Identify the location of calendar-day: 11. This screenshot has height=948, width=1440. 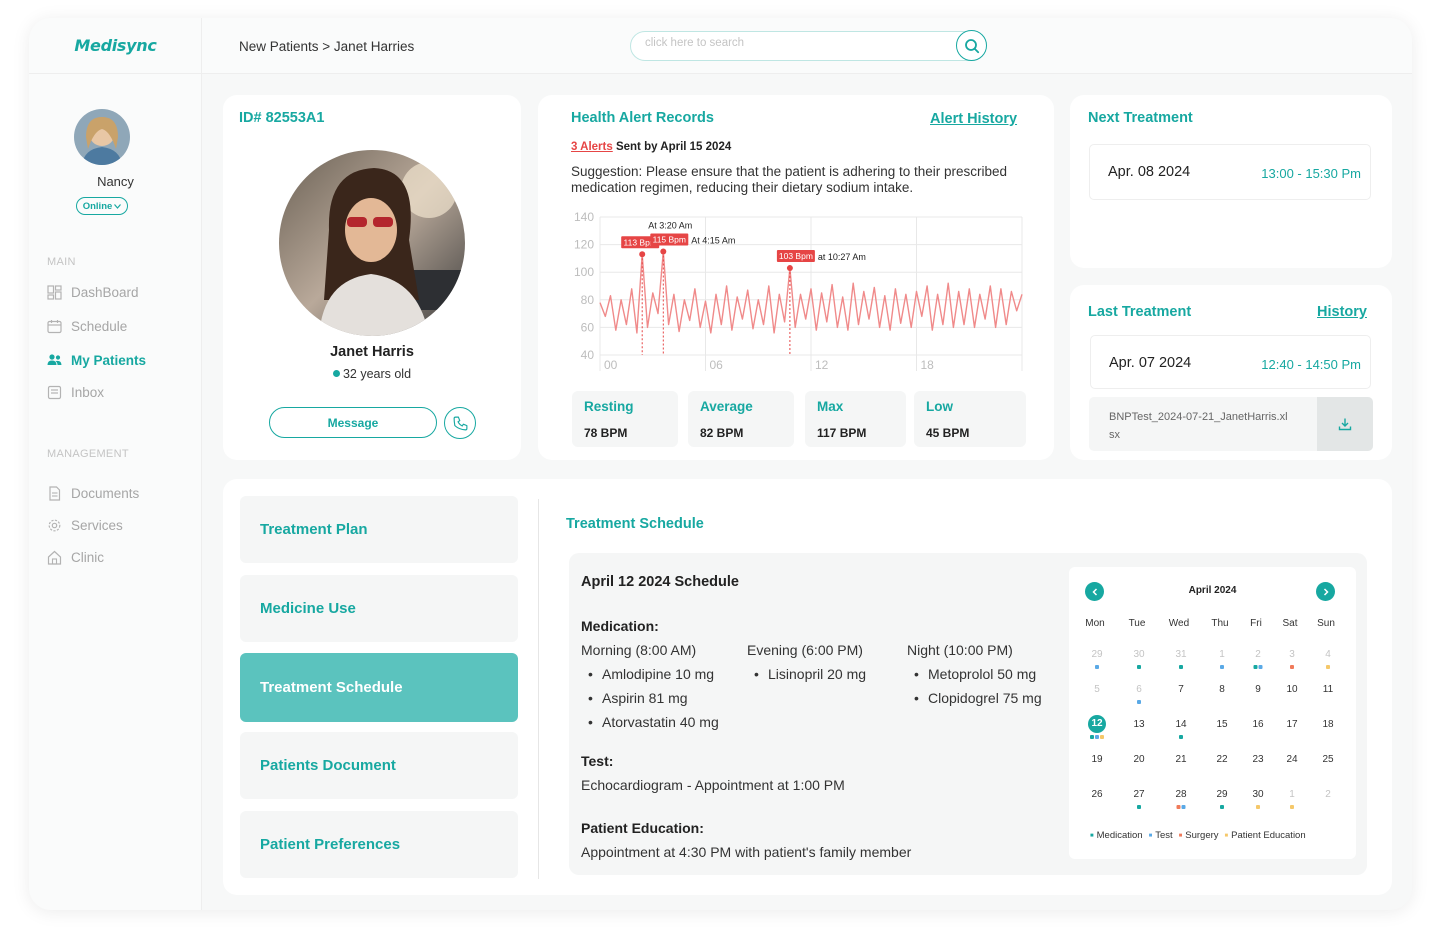
(1328, 689).